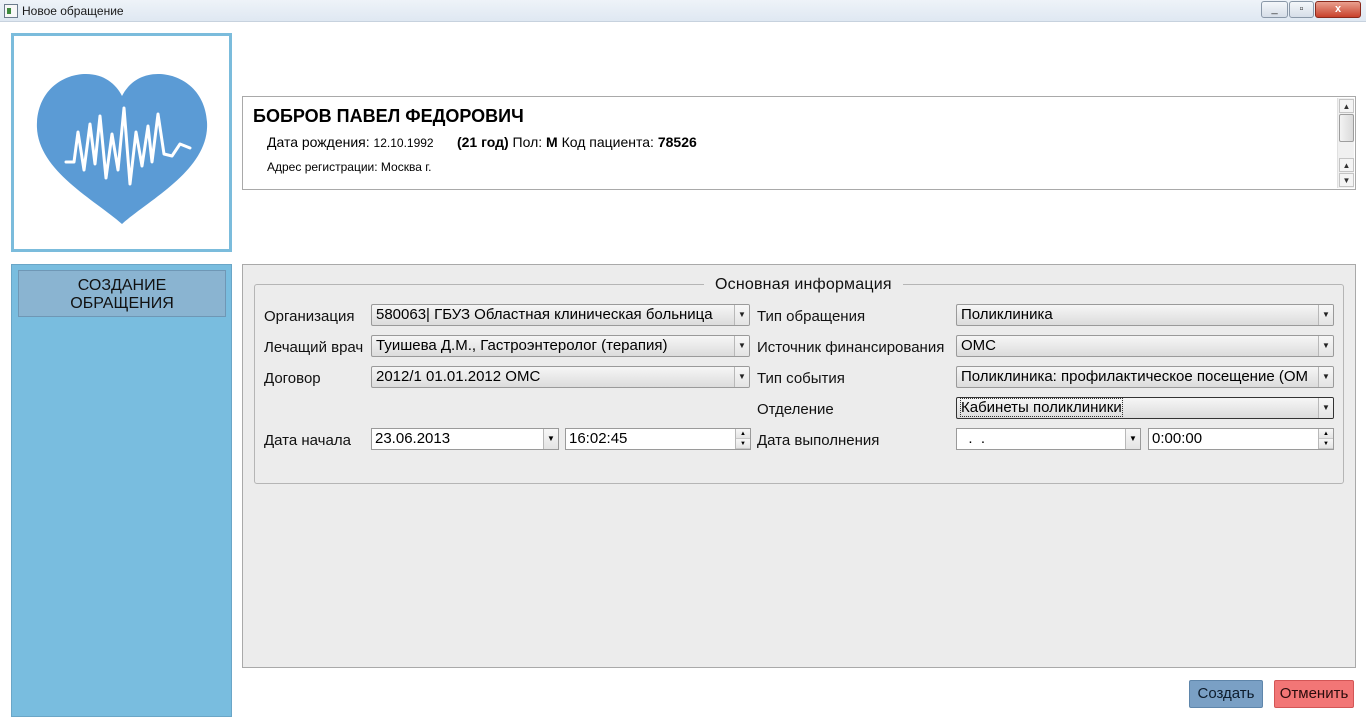 Image resolution: width=1366 pixels, height=728 pixels. I want to click on cancel-button: Отменить, so click(1314, 694).